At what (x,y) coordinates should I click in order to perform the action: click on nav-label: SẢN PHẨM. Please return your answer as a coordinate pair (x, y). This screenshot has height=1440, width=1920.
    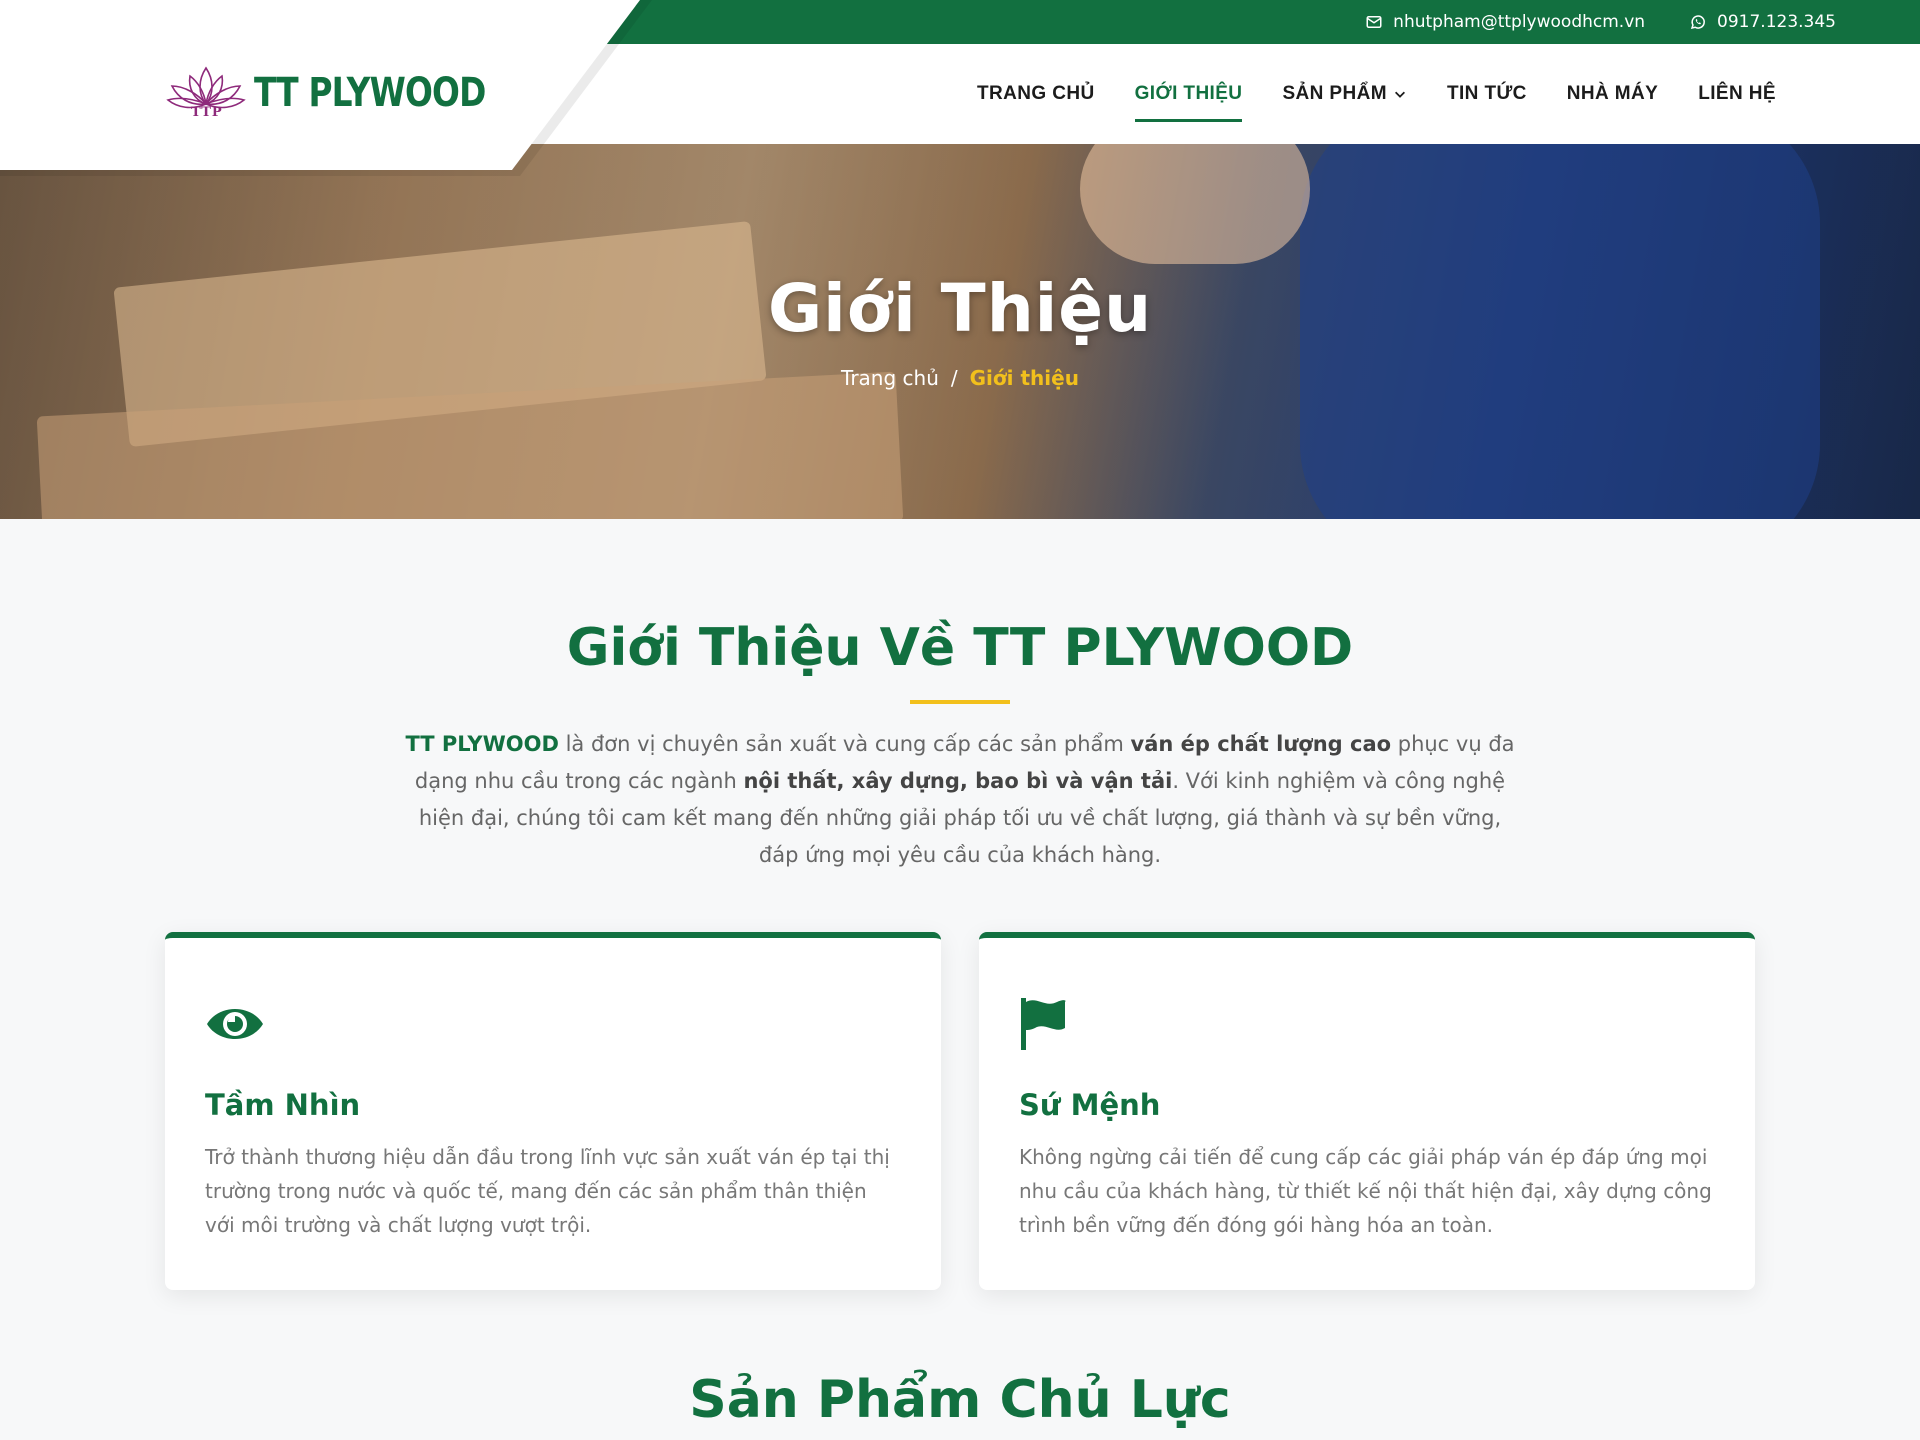
    Looking at the image, I should click on (1334, 93).